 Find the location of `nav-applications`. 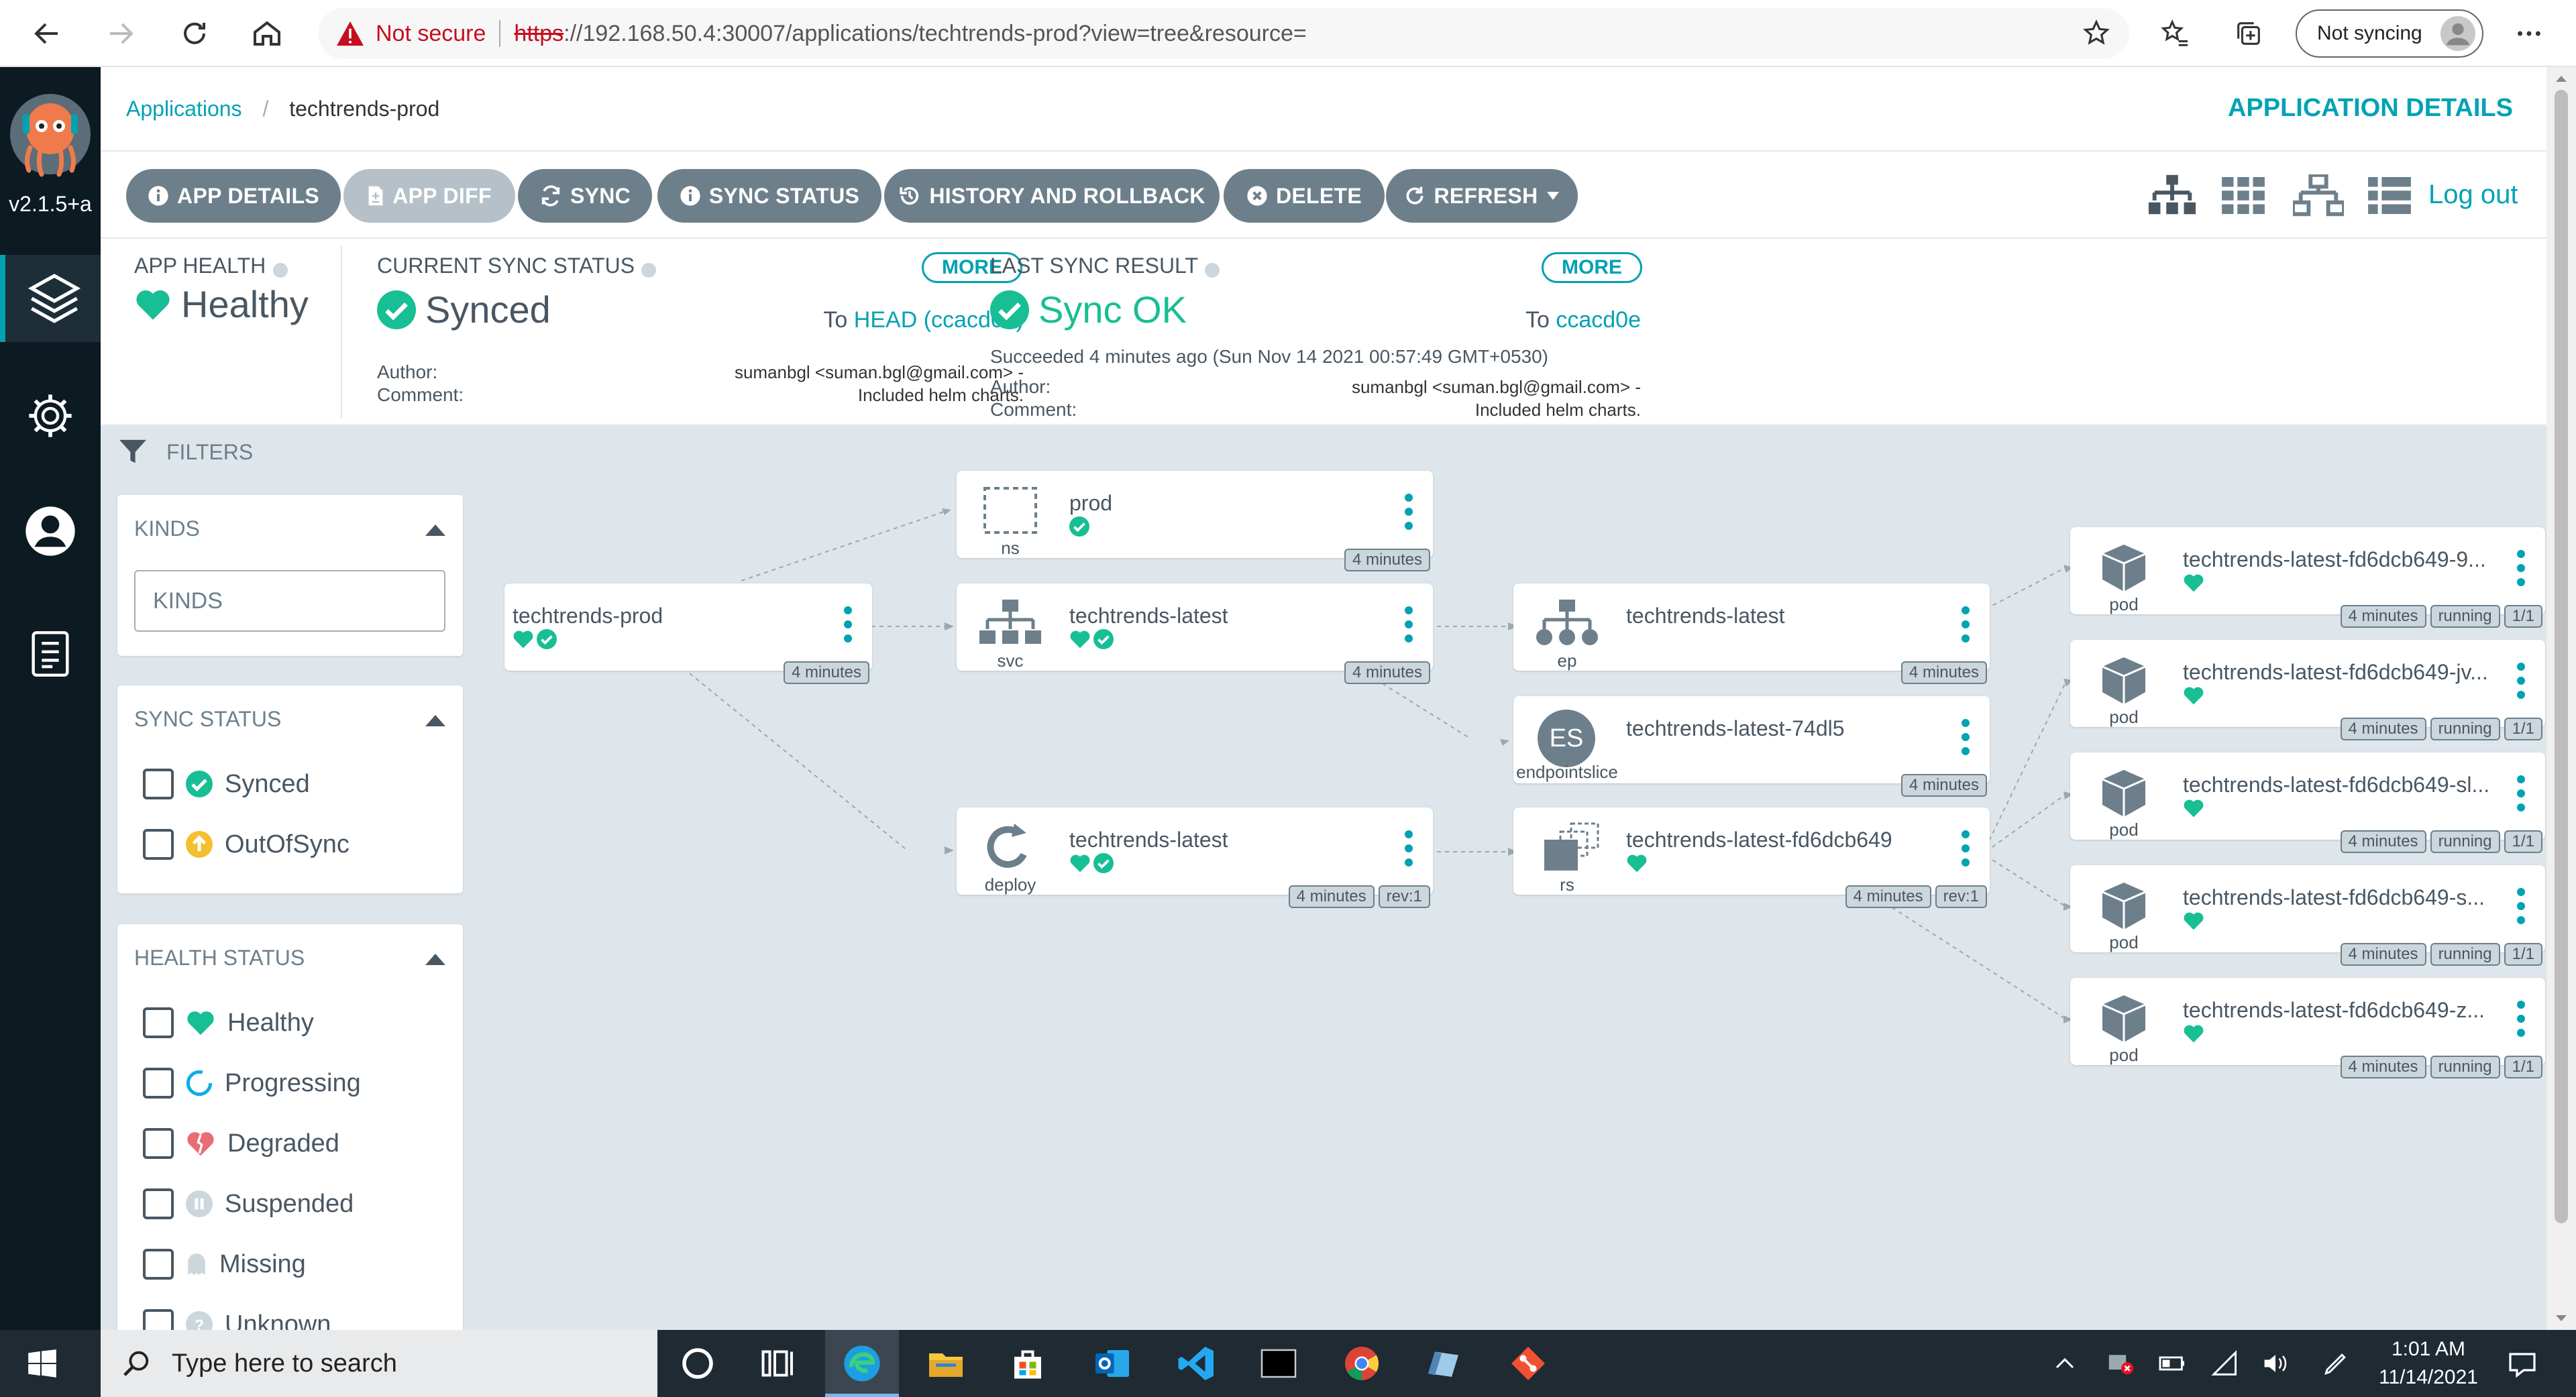

nav-applications is located at coordinates (50, 298).